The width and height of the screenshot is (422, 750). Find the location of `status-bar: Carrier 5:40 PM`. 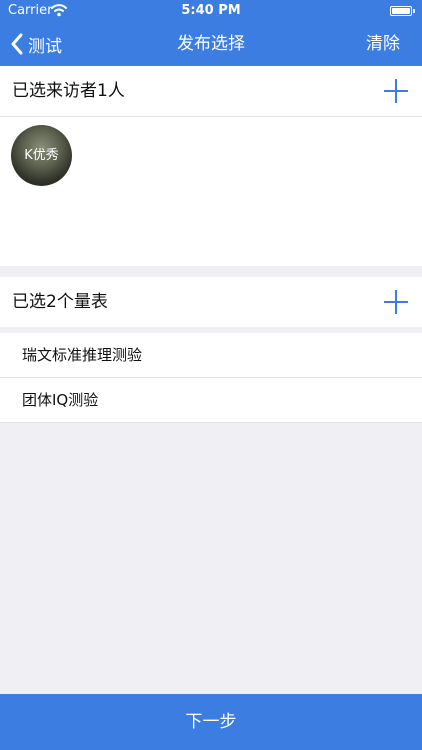

status-bar: Carrier 5:40 PM is located at coordinates (211, 11).